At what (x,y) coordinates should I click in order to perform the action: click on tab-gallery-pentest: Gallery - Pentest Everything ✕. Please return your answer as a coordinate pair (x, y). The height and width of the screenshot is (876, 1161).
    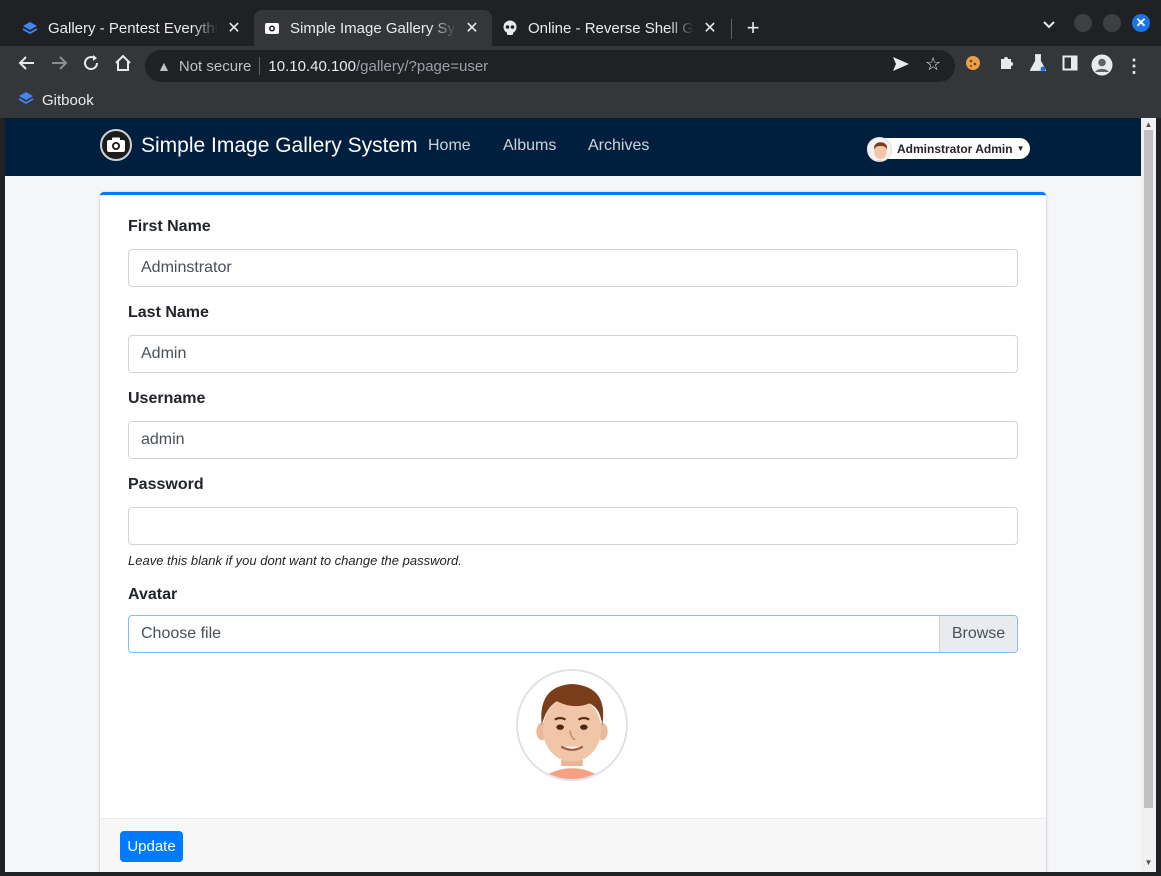
    Looking at the image, I should click on (127, 28).